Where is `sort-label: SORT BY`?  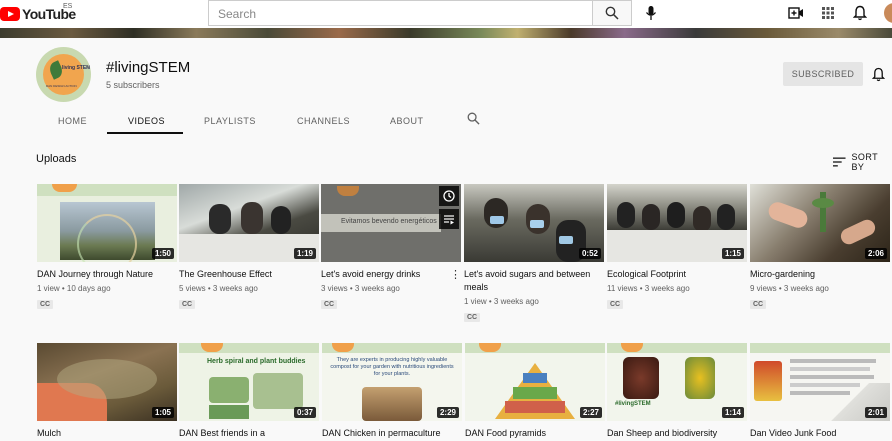 sort-label: SORT BY is located at coordinates (864, 162).